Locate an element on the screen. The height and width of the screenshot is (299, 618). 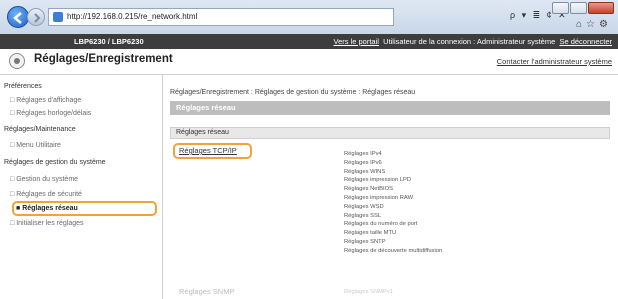
sidebar-heading-system: Réglages de gestion du système is located at coordinates (55, 162).